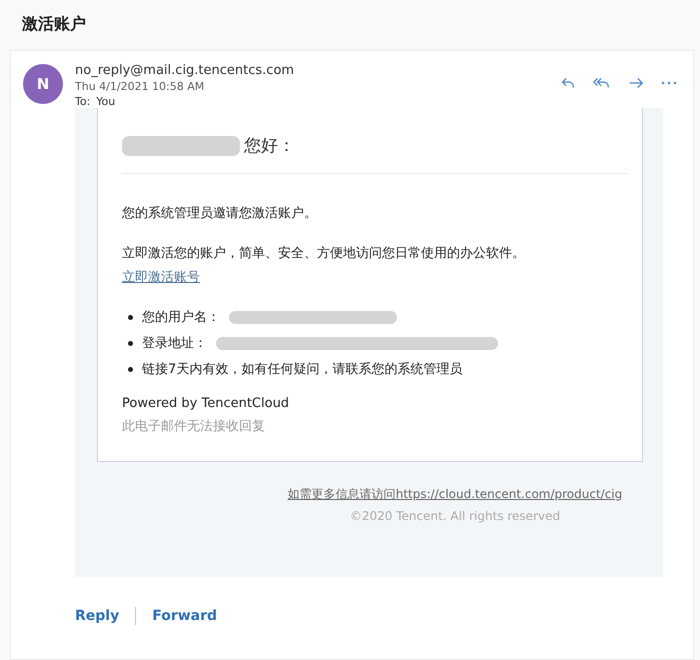  Describe the element at coordinates (140, 86) in the screenshot. I see `message-date: Thu 4/1/2021 10:58 AM` at that location.